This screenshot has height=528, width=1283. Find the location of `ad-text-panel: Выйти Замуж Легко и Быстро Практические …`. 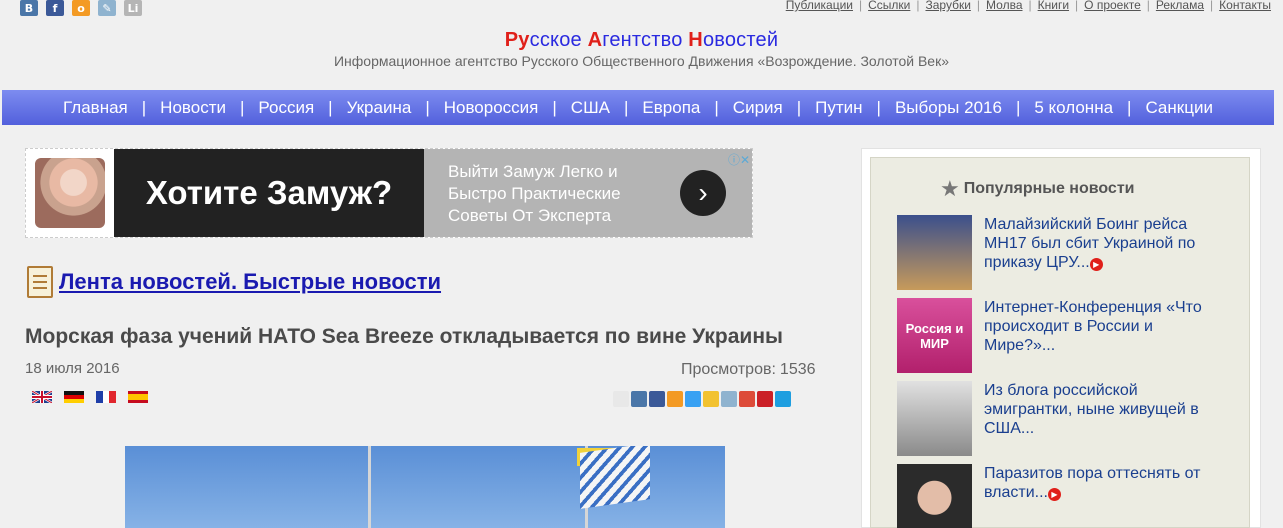

ad-text-panel: Выйти Замуж Легко и Быстро Практические … is located at coordinates (588, 193).